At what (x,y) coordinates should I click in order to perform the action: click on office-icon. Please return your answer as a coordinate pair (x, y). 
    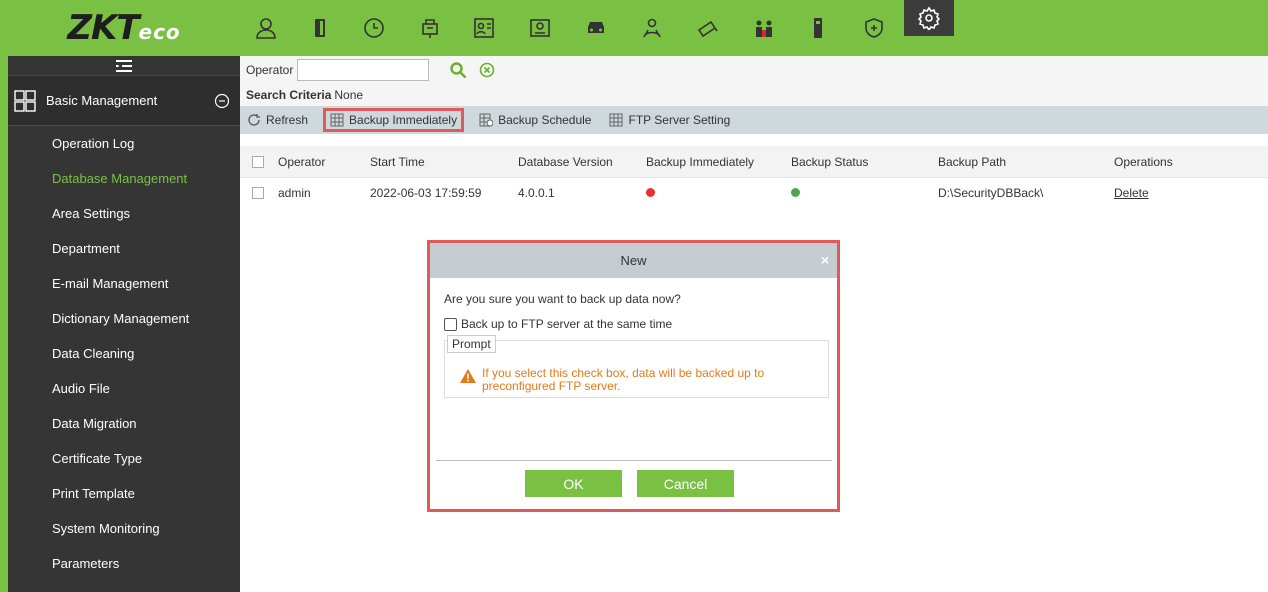
    Looking at the image, I should click on (764, 28).